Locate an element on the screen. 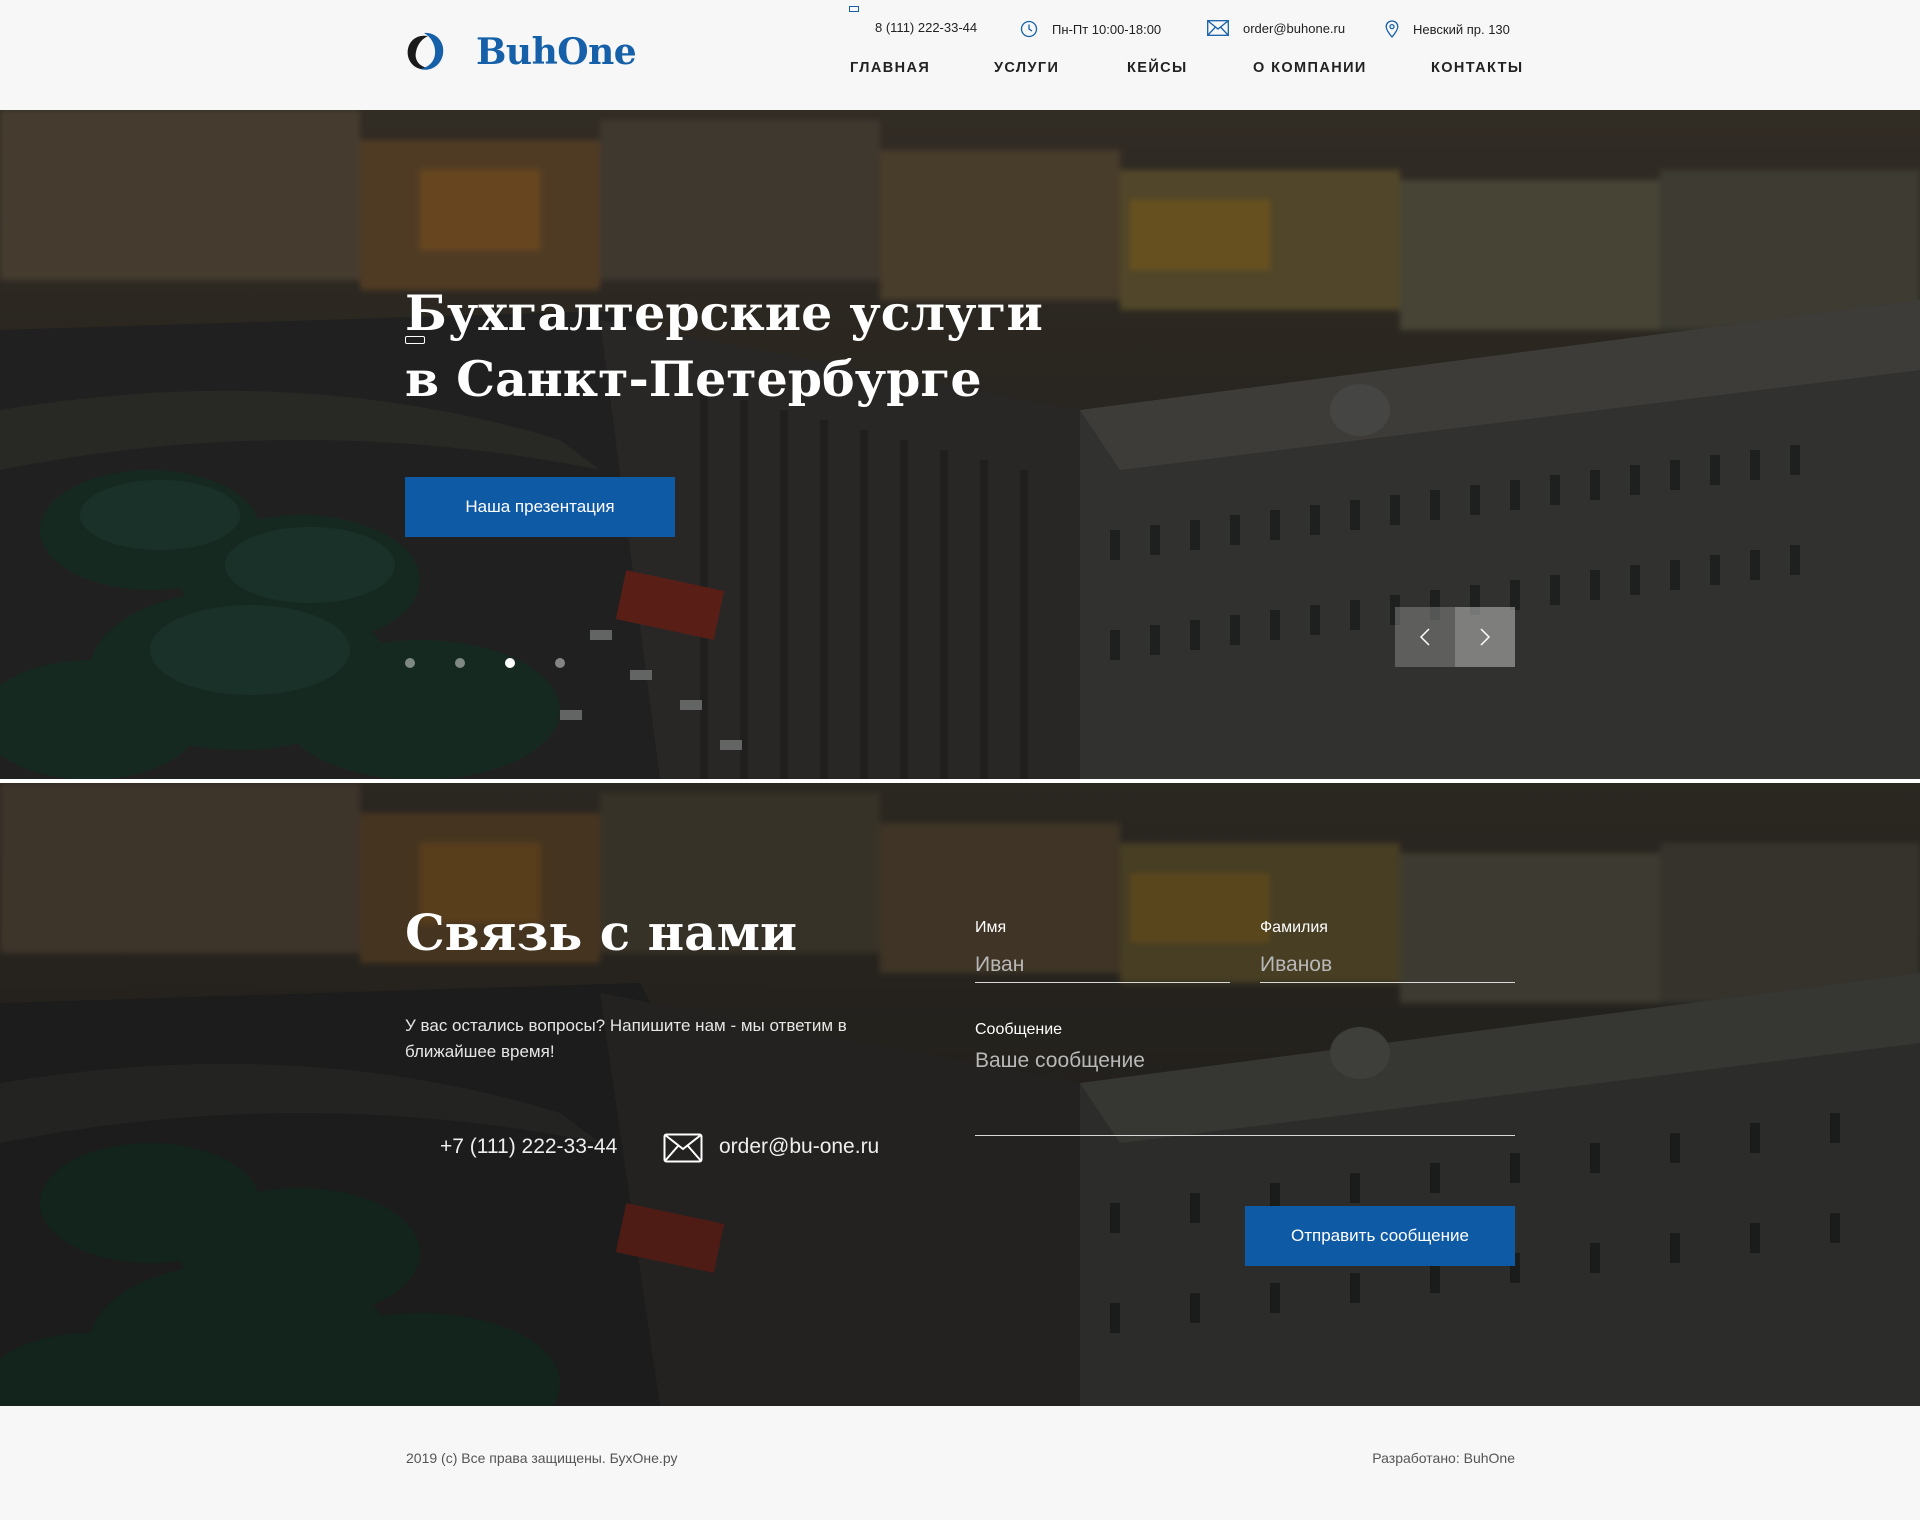 The width and height of the screenshot is (1920, 1520). nav-item-home: ГЛАВНАЯ is located at coordinates (890, 68).